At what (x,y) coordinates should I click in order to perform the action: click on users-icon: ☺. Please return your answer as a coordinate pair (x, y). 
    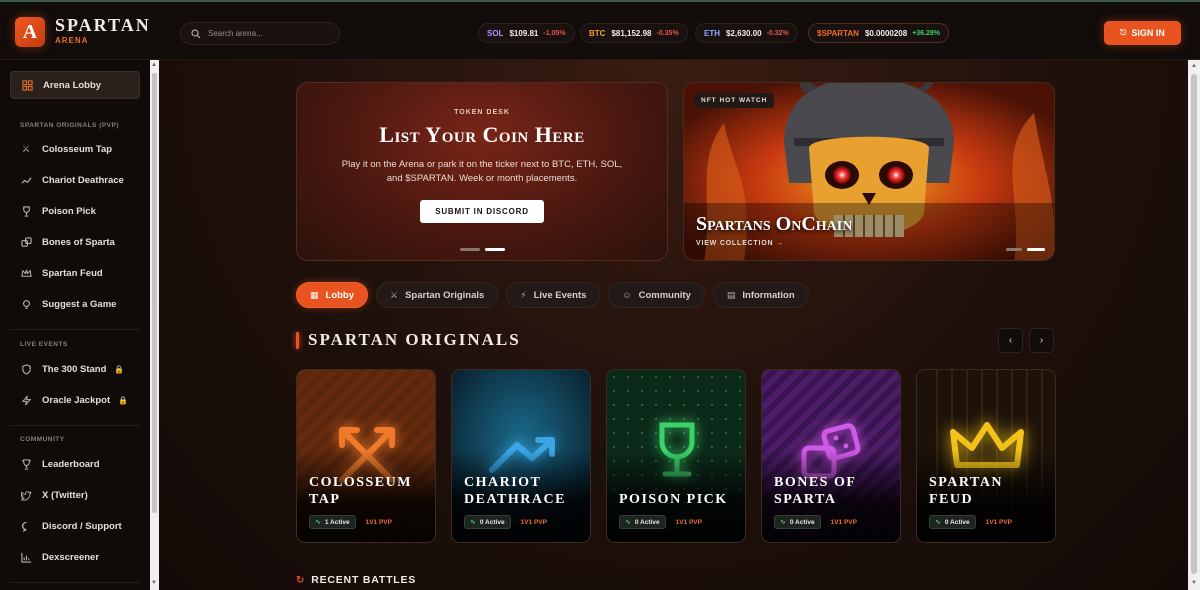
    Looking at the image, I should click on (627, 295).